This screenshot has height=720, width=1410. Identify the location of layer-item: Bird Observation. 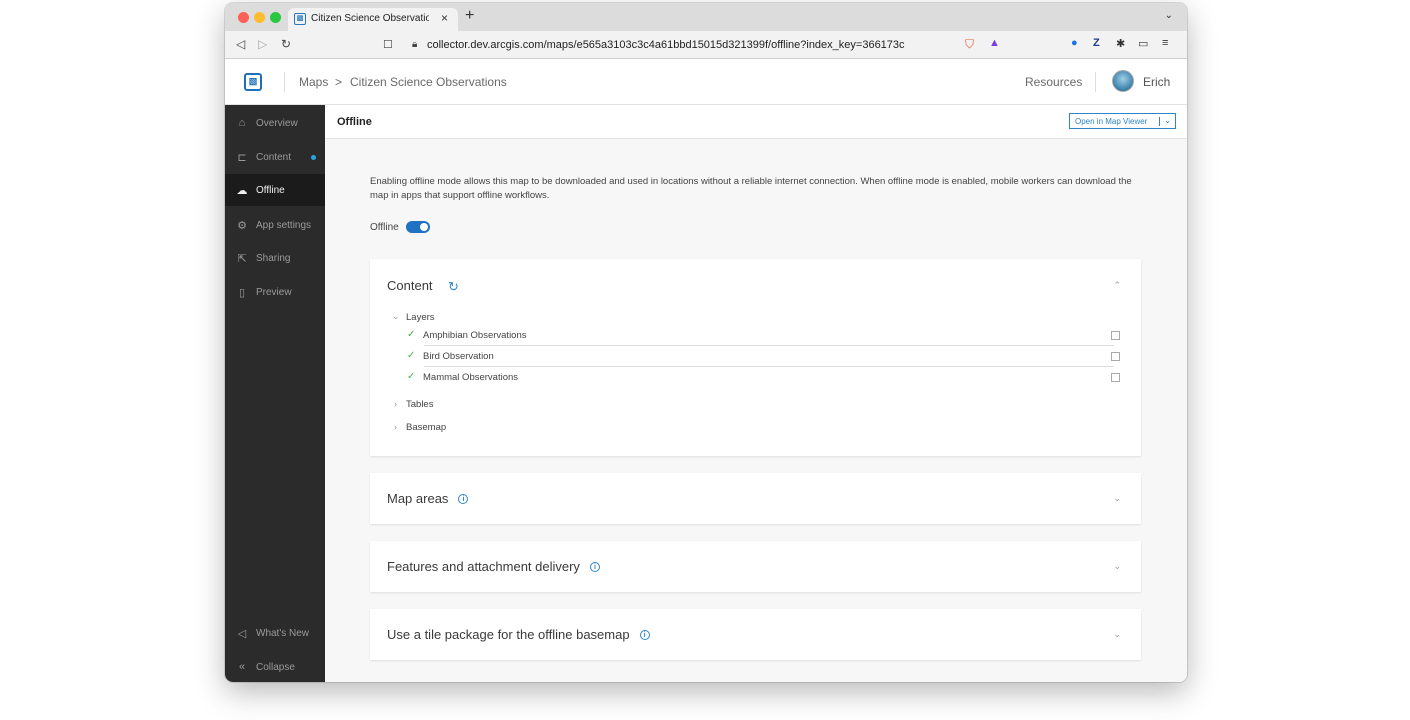
(458, 356).